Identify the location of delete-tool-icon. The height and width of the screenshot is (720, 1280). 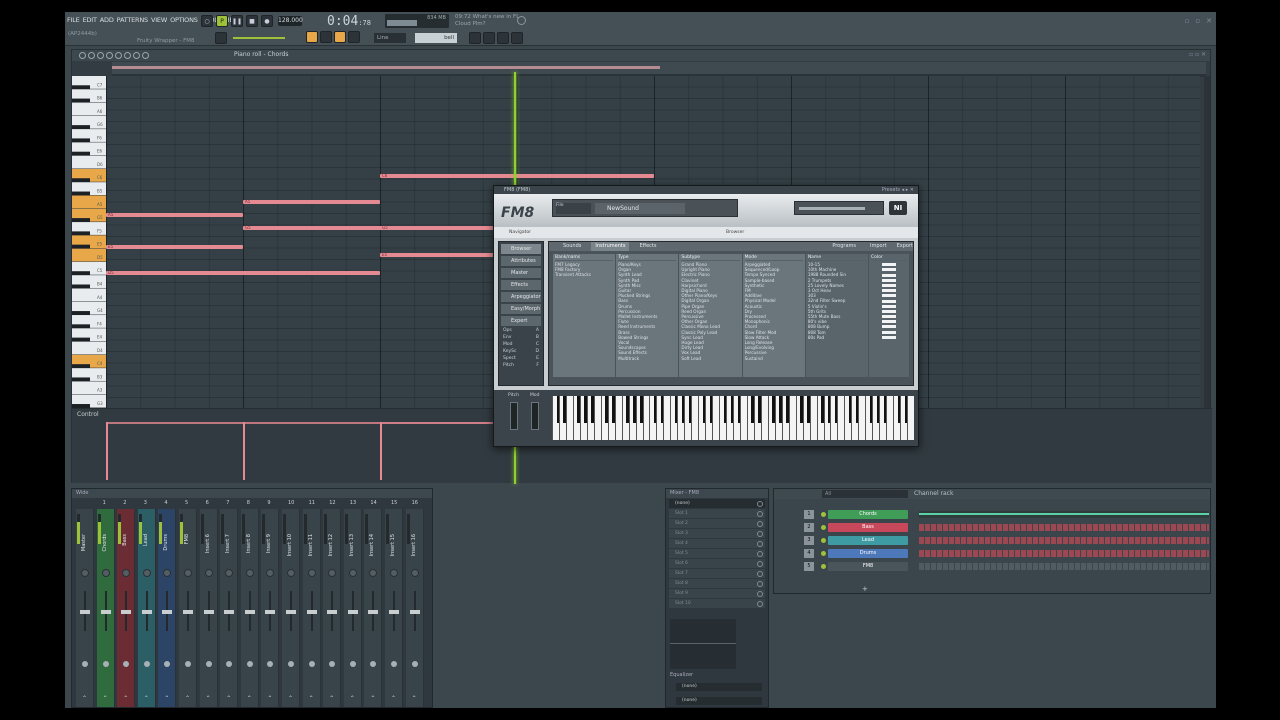
(100, 55).